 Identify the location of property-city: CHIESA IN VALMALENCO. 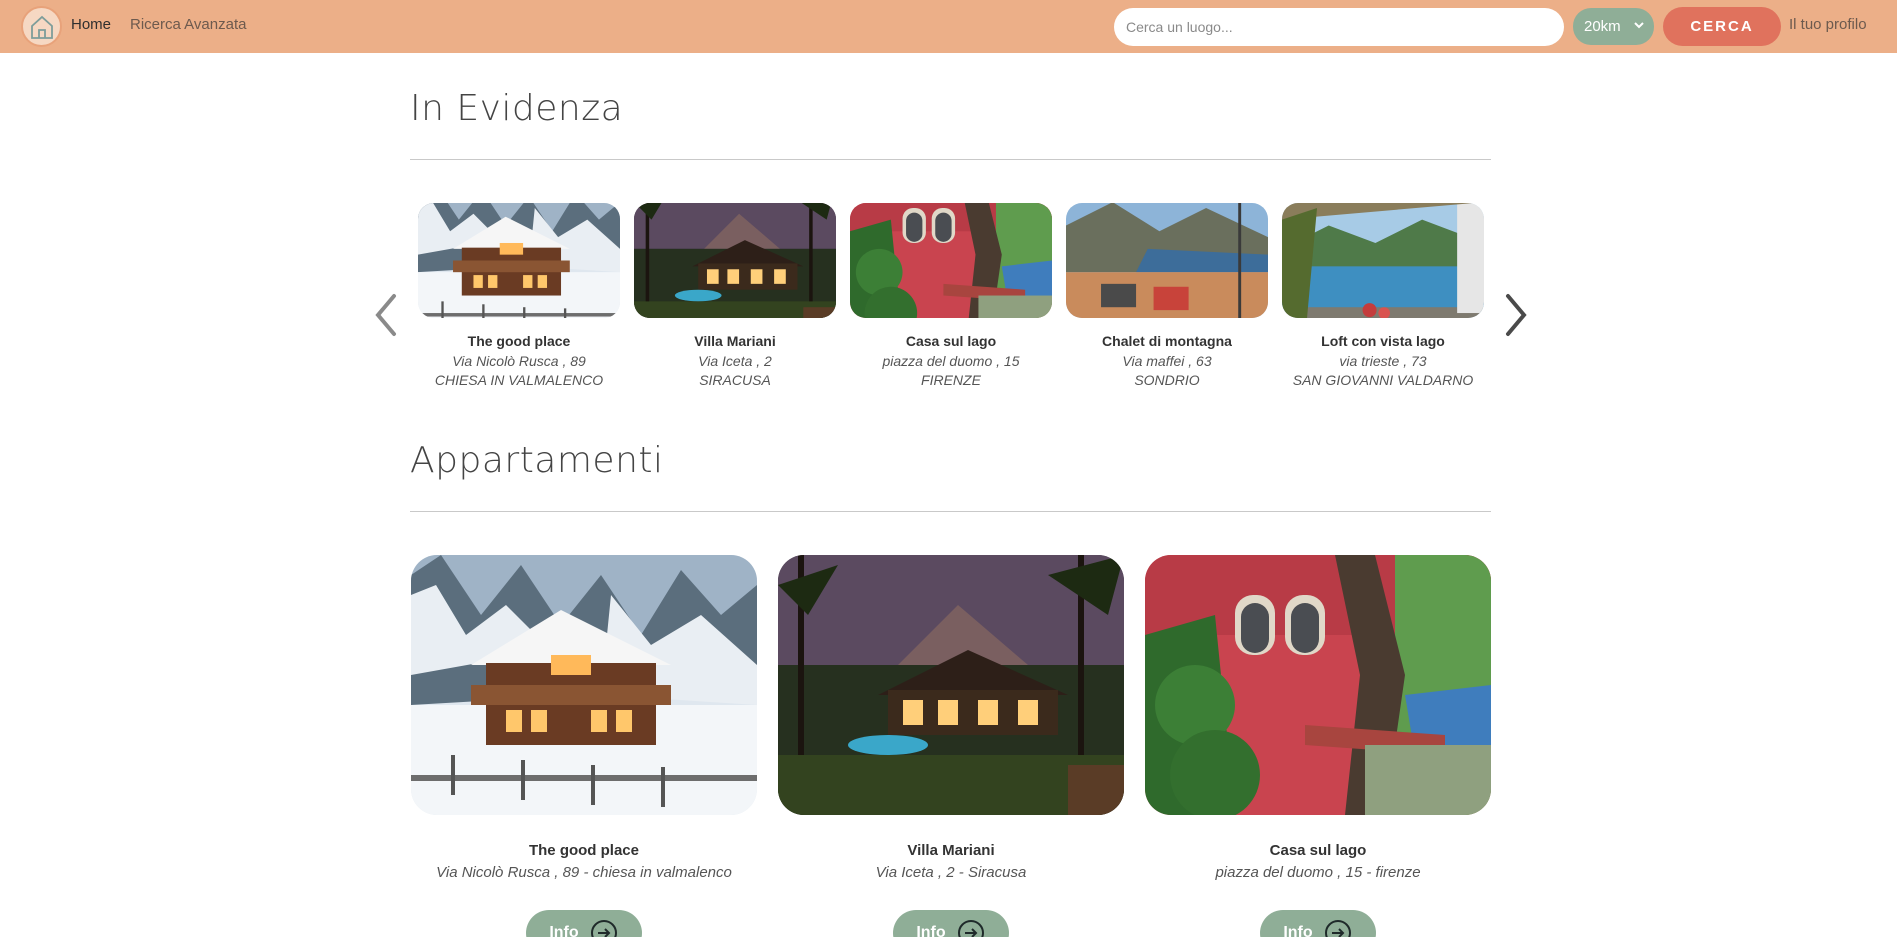
(519, 380).